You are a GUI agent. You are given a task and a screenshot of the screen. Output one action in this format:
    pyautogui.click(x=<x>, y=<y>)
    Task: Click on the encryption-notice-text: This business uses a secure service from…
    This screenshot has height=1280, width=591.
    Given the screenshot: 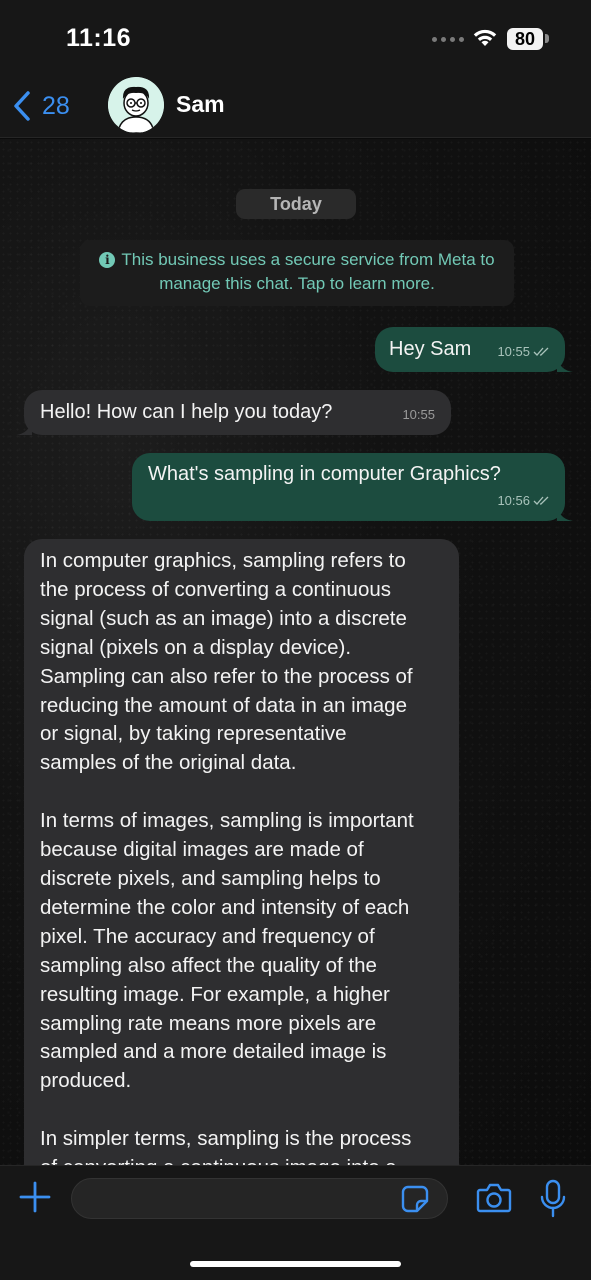 What is the action you would take?
    pyautogui.click(x=308, y=271)
    